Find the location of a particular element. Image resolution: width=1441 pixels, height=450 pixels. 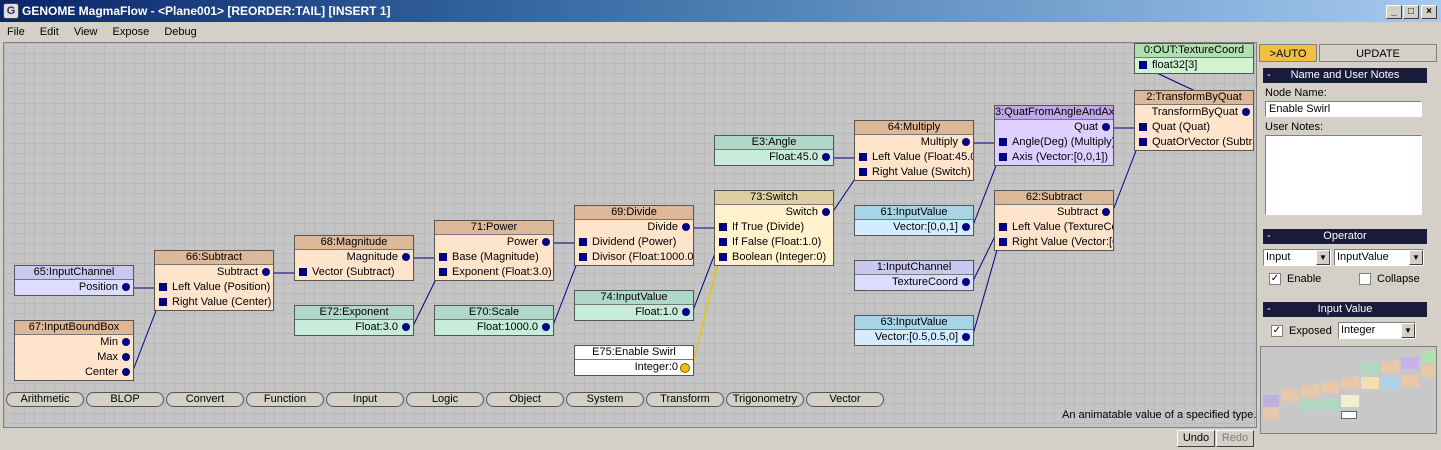

node-65-input-channel: 65:InputChannel Position is located at coordinates (74, 280).